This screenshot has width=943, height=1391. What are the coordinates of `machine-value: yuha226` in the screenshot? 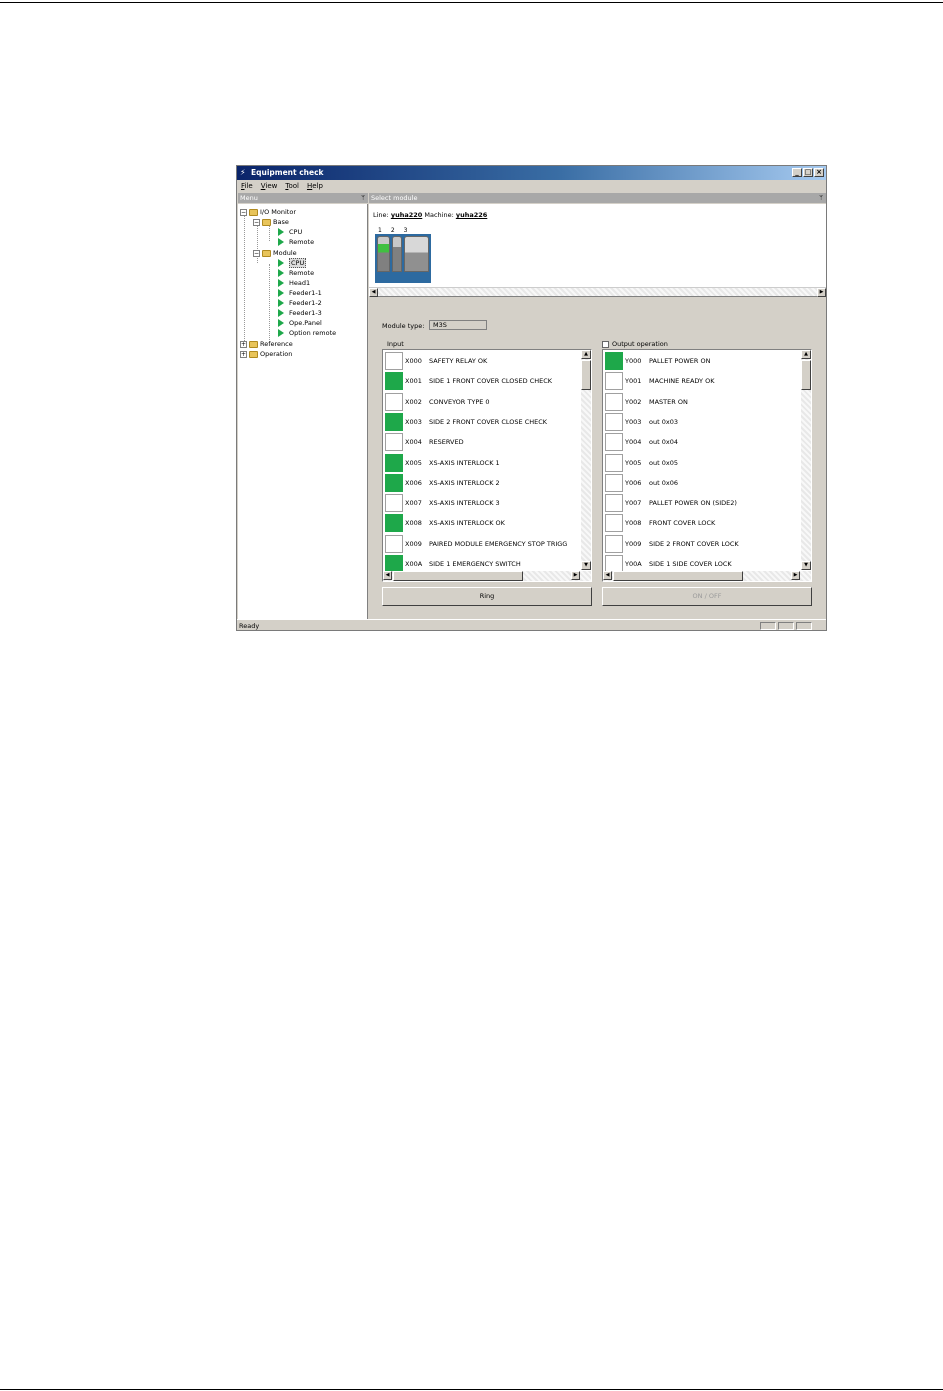 It's located at (471, 215).